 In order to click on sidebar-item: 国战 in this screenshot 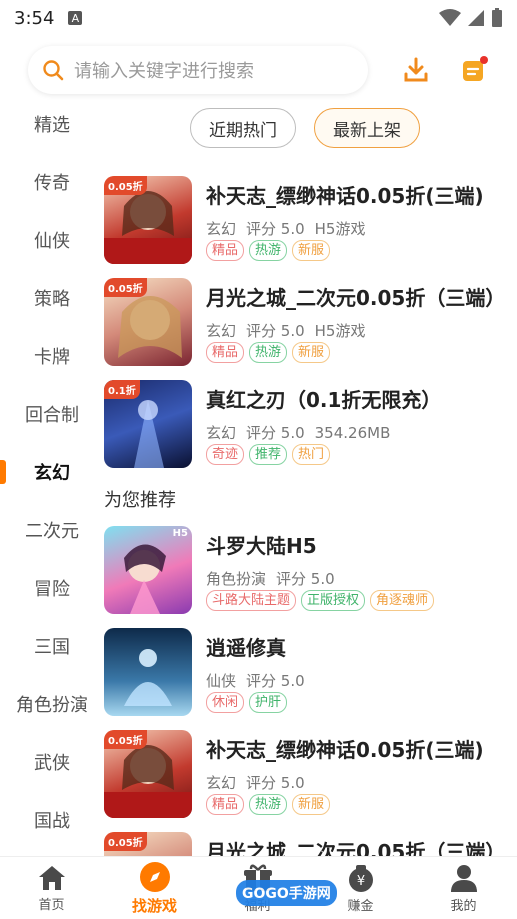, I will do `click(52, 820)`.